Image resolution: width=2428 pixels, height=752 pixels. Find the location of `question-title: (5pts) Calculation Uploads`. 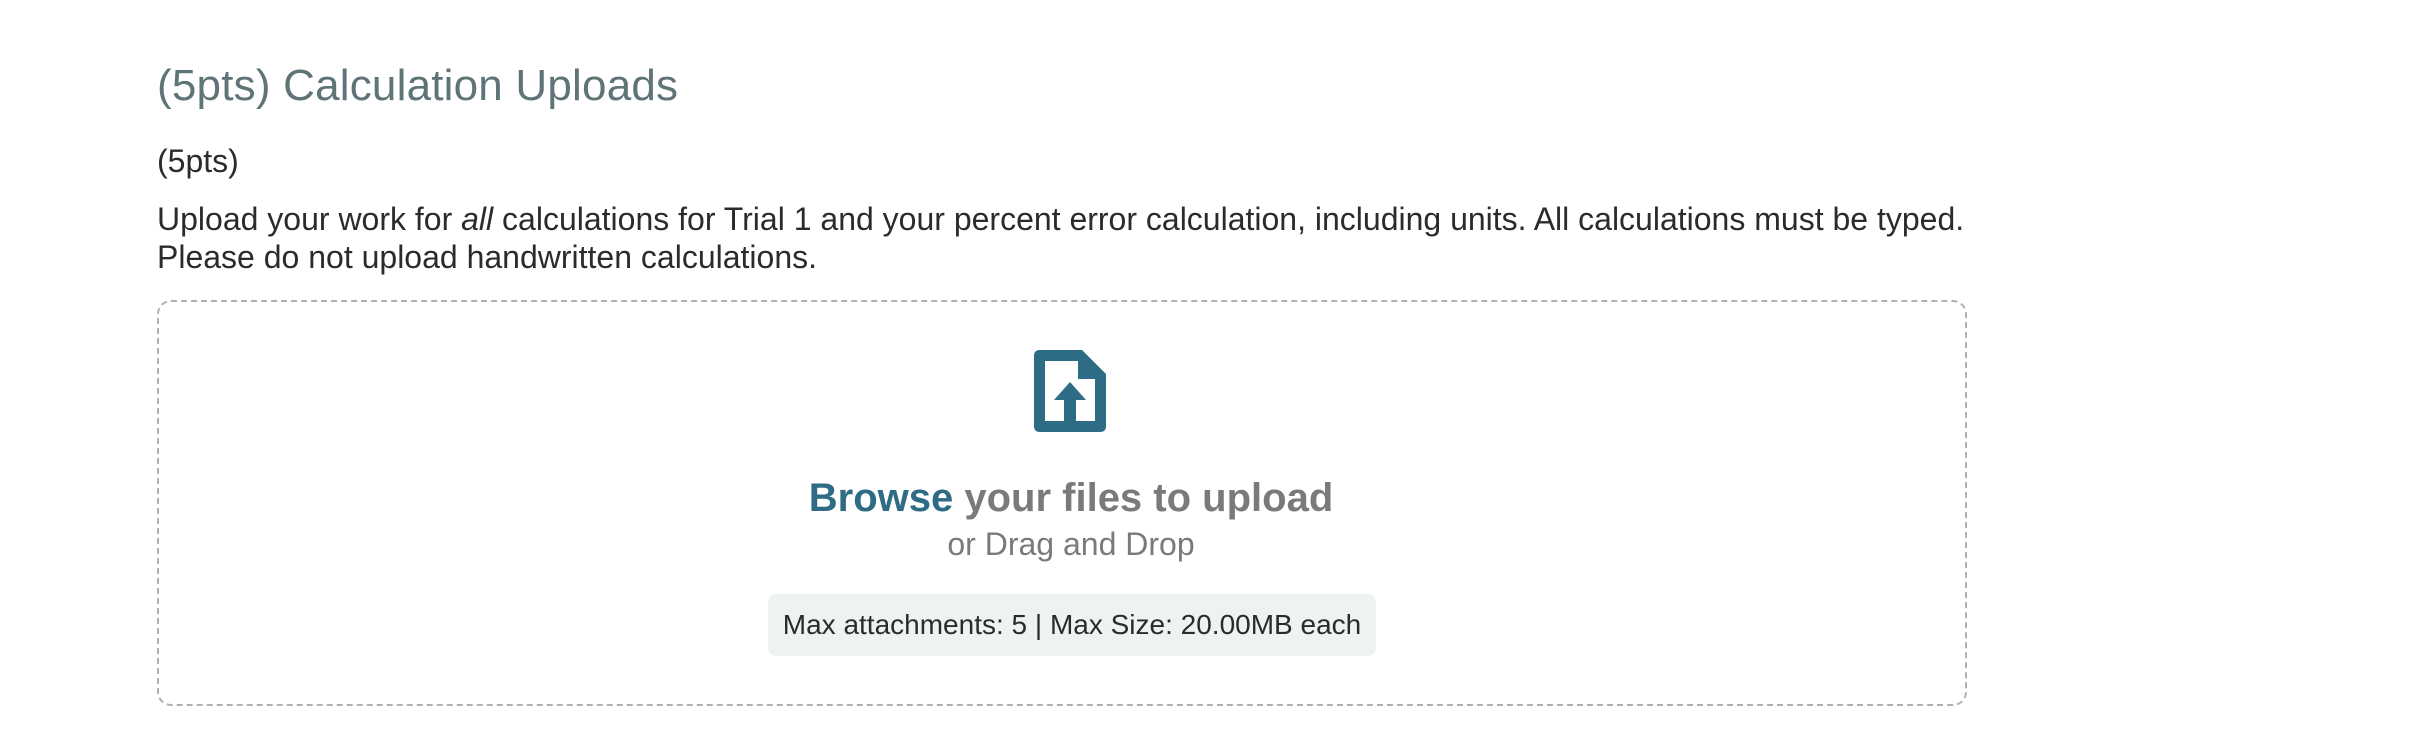

question-title: (5pts) Calculation Uploads is located at coordinates (418, 85).